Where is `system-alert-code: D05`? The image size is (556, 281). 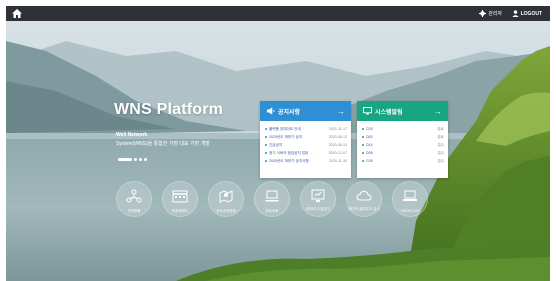 system-alert-code: D05 is located at coordinates (369, 153).